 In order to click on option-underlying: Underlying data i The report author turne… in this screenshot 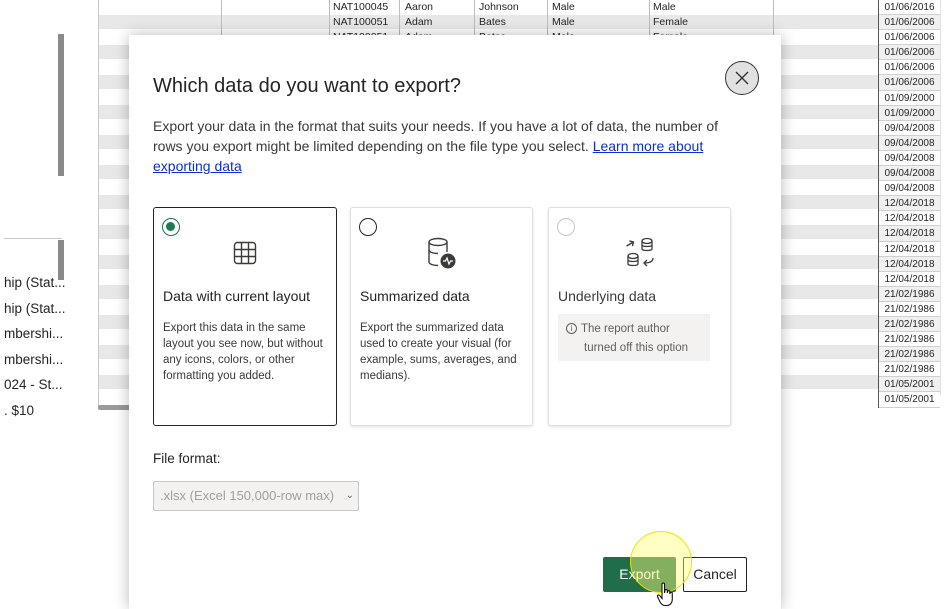, I will do `click(639, 316)`.